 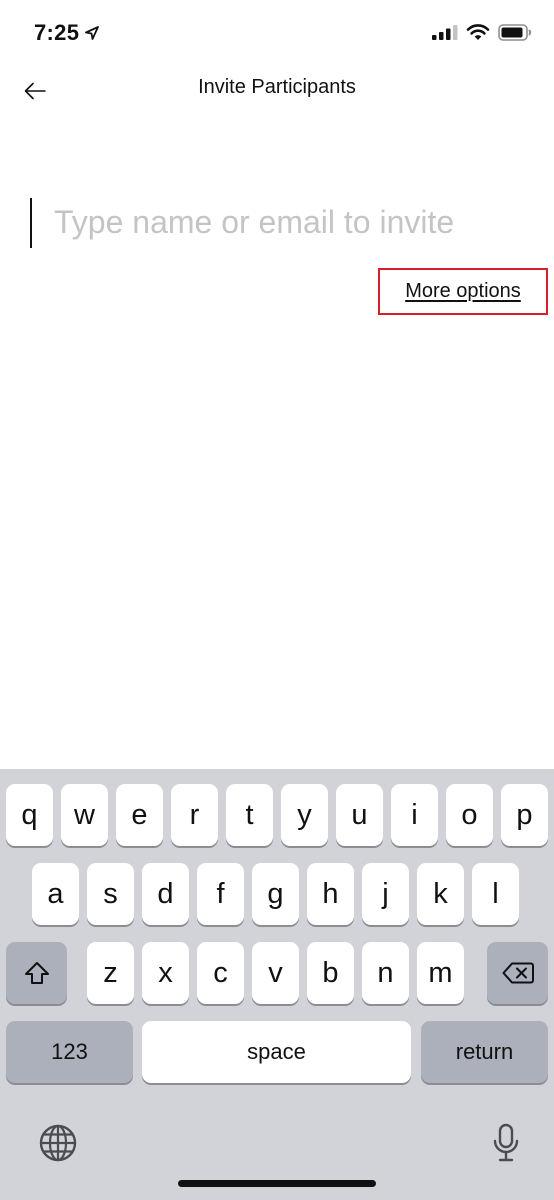 I want to click on status-icons, so click(x=482, y=32).